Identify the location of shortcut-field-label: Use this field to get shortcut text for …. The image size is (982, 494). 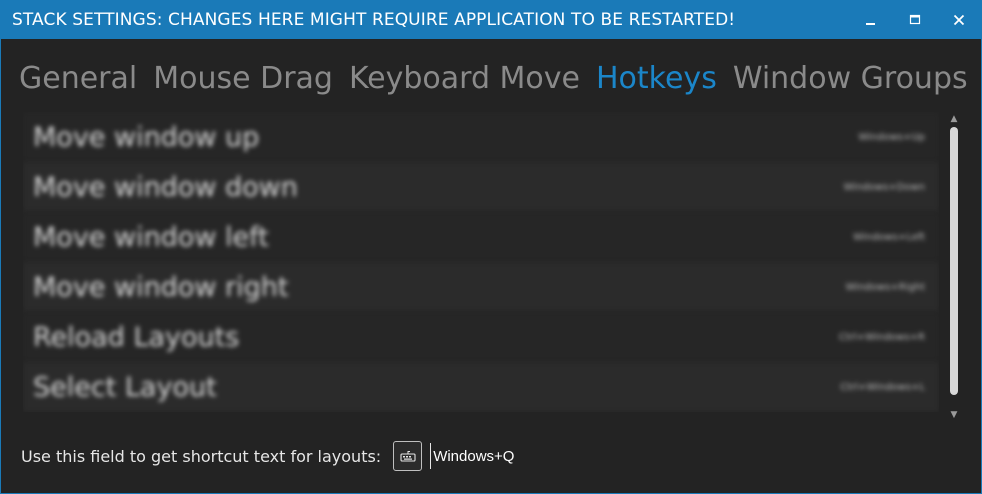
(201, 456).